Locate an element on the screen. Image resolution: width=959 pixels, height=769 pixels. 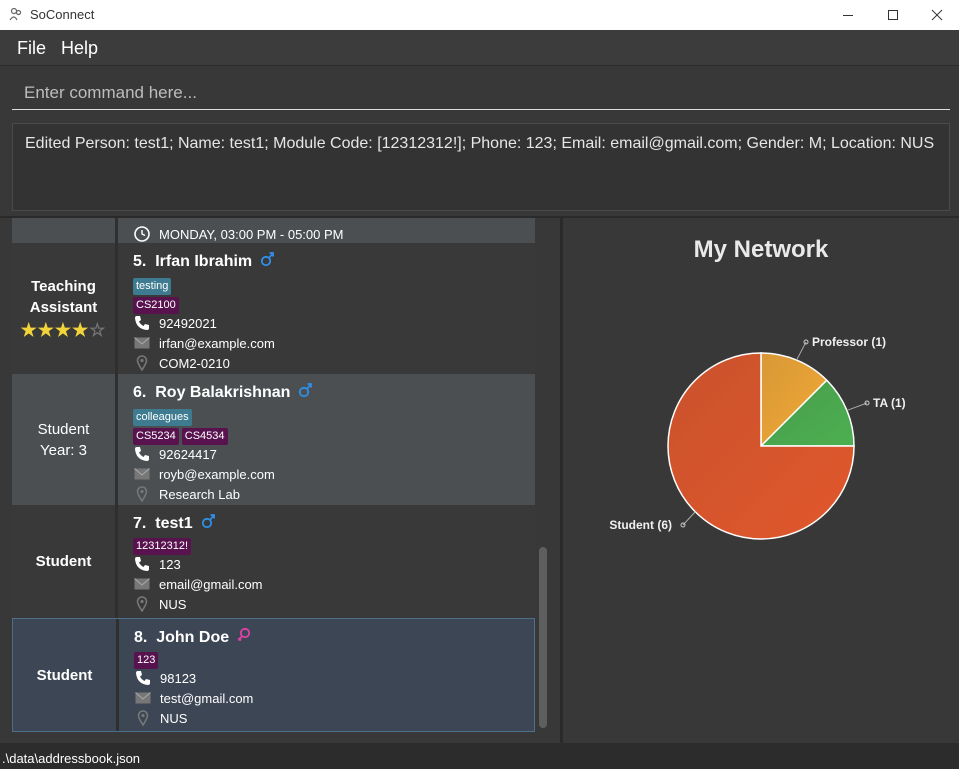
role-label: Student is located at coordinates (63, 561).